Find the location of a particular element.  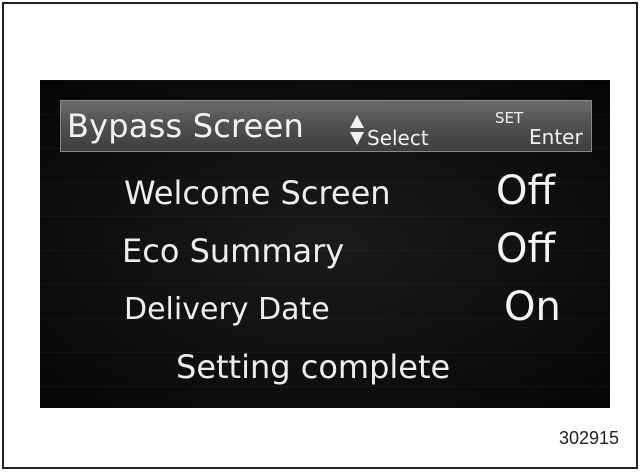

enter-label: Enter is located at coordinates (556, 137).